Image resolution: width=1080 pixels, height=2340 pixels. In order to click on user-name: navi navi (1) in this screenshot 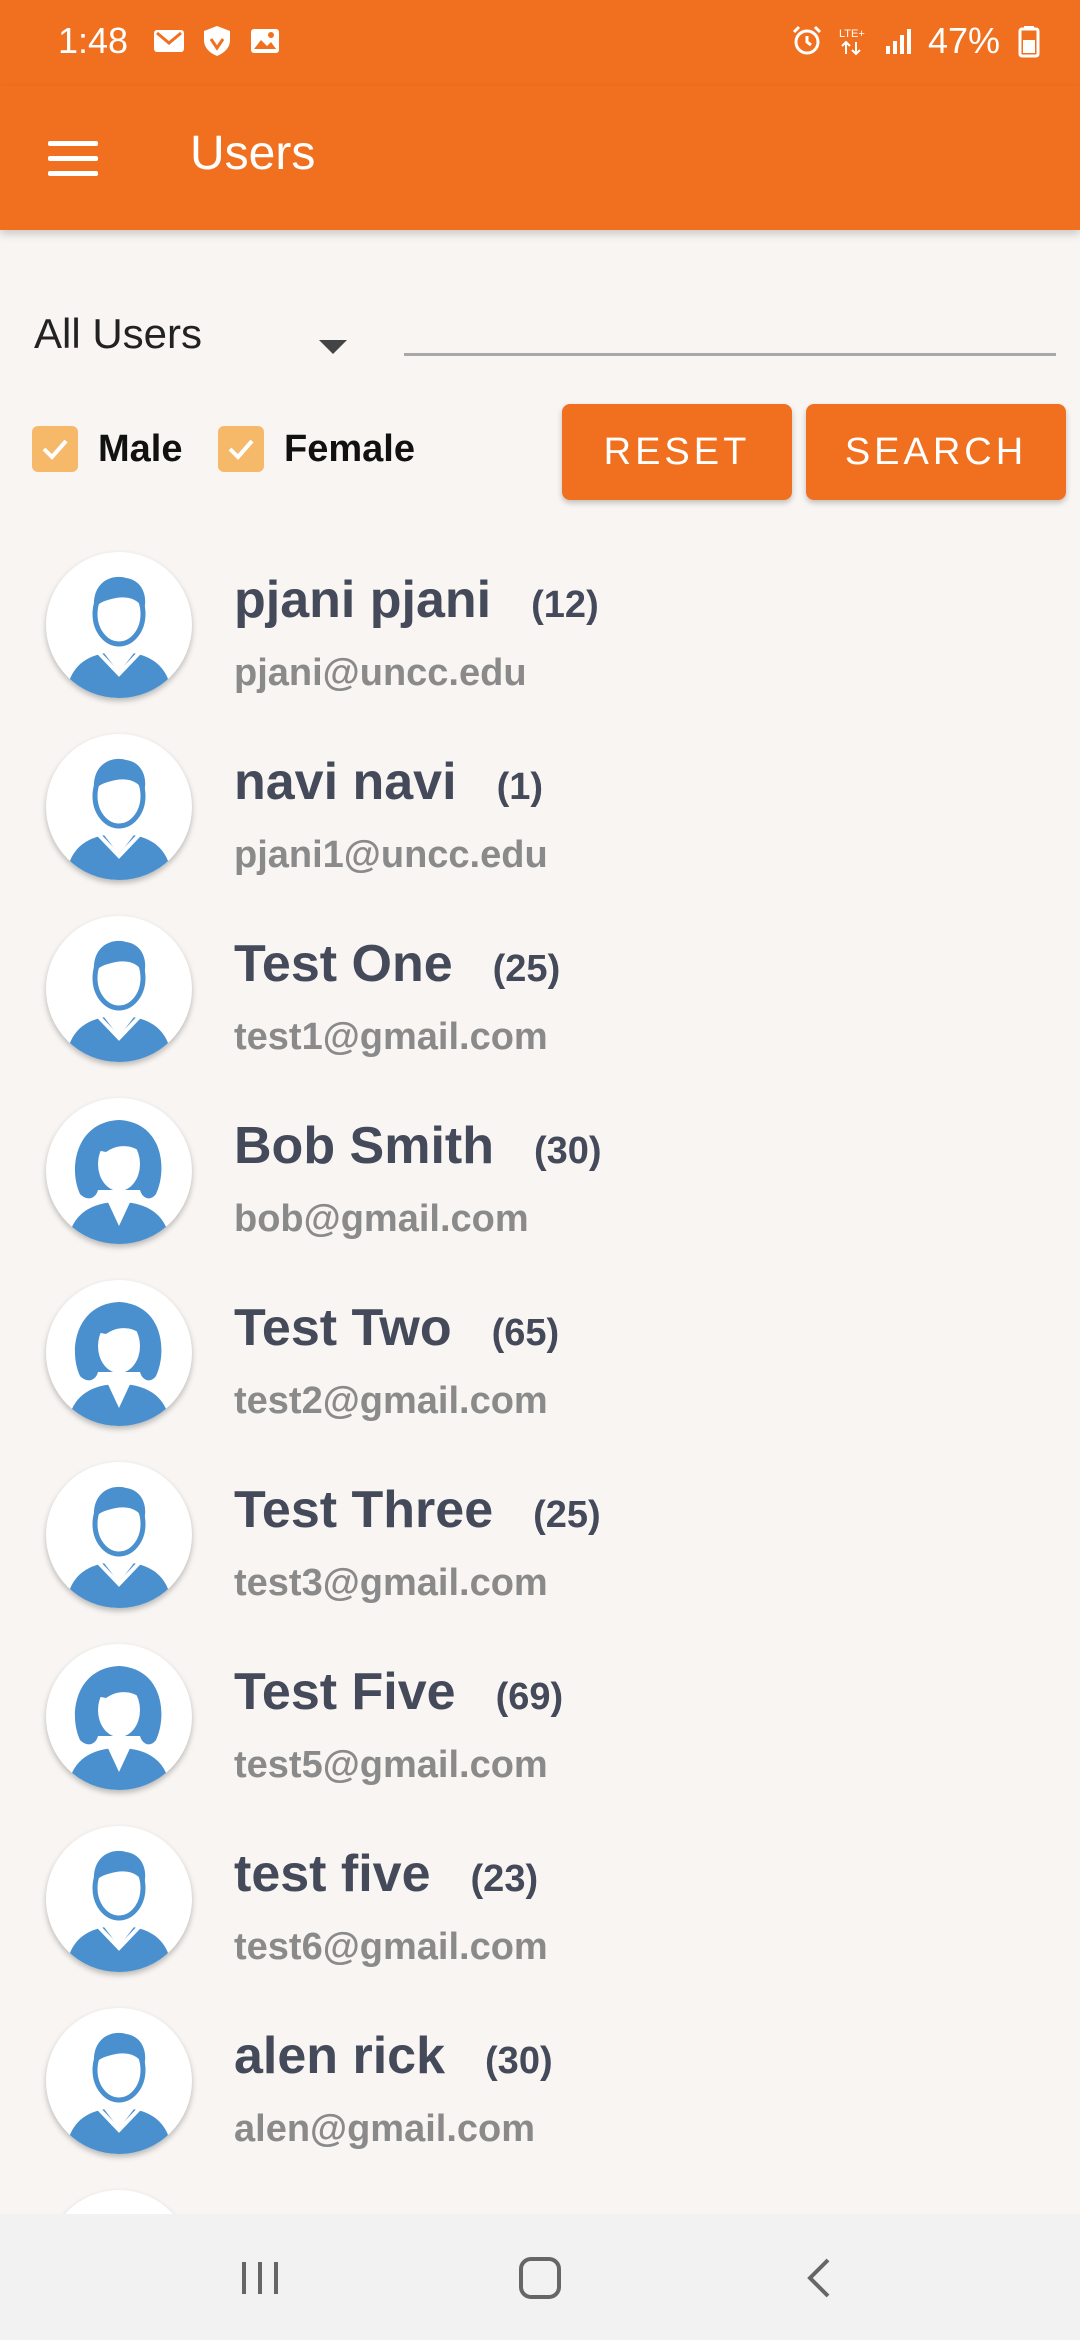, I will do `click(389, 782)`.